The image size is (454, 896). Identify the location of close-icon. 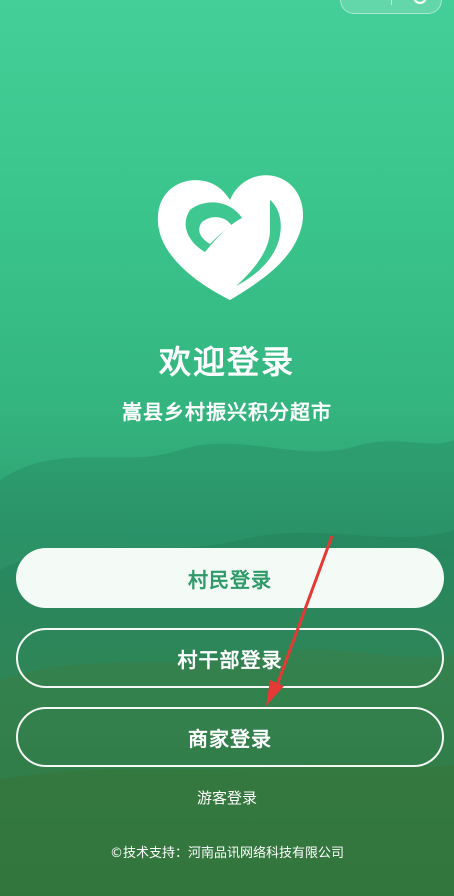
(420, 2).